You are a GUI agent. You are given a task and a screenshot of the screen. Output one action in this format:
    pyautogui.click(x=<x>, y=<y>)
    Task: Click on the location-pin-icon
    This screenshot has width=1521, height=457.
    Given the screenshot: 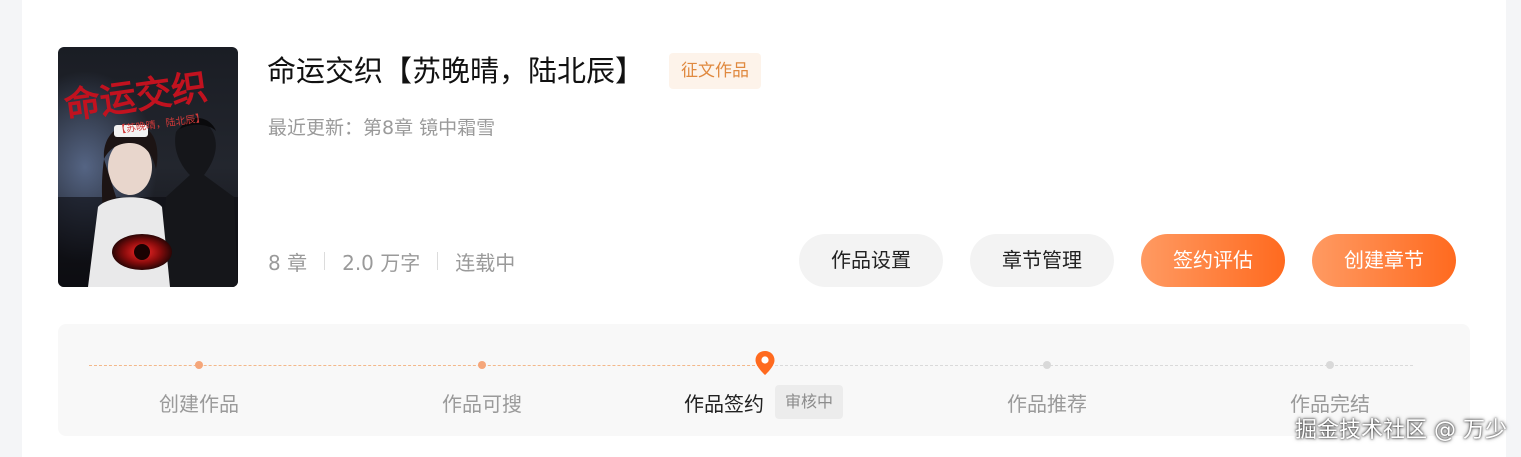 What is the action you would take?
    pyautogui.click(x=765, y=363)
    